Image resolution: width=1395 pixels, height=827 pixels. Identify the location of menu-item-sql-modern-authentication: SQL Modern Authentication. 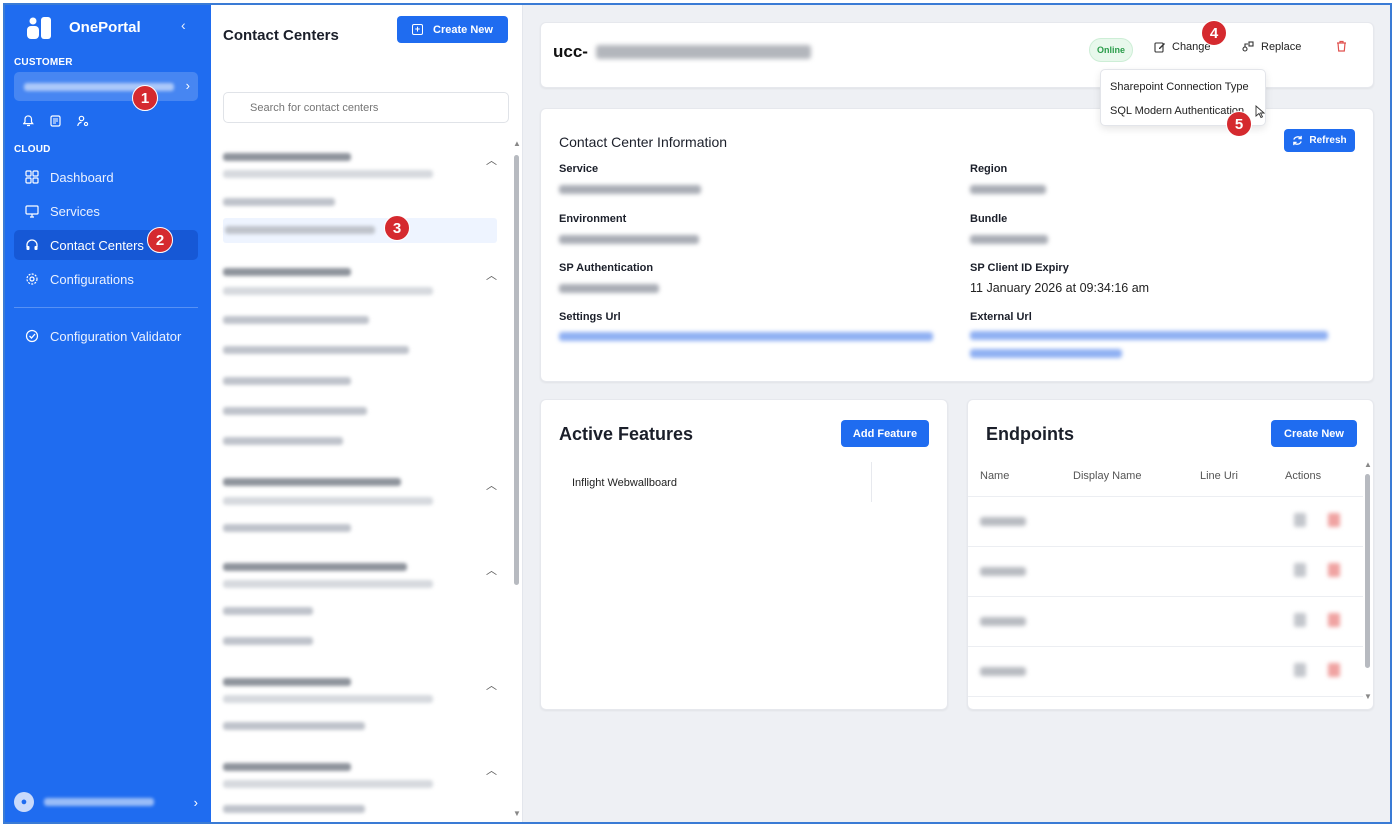
(1177, 111).